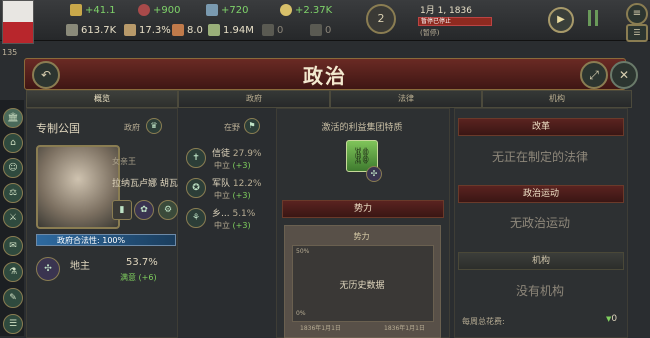 This screenshot has height=338, width=650. I want to click on nav-diplomacy-icon: ✉, so click(13, 246).